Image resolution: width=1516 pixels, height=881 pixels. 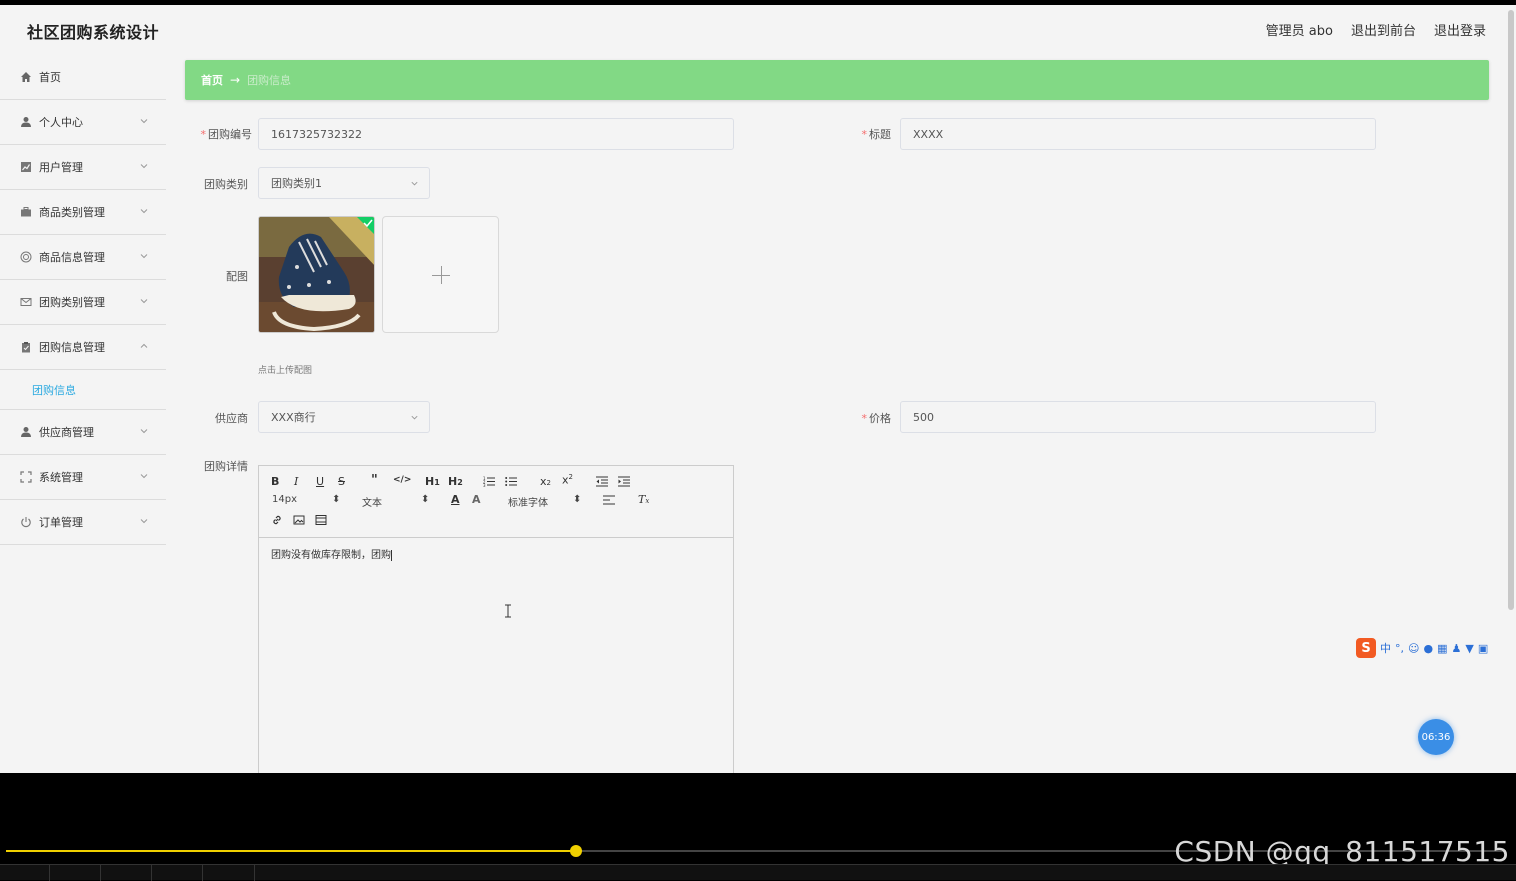 What do you see at coordinates (402, 480) in the screenshot?
I see `code-block-icon: </>` at bounding box center [402, 480].